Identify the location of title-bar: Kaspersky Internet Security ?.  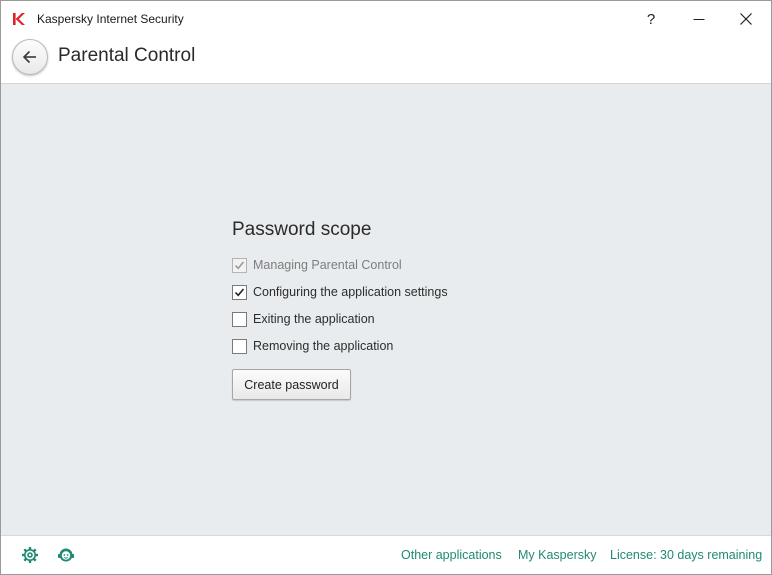
(386, 19).